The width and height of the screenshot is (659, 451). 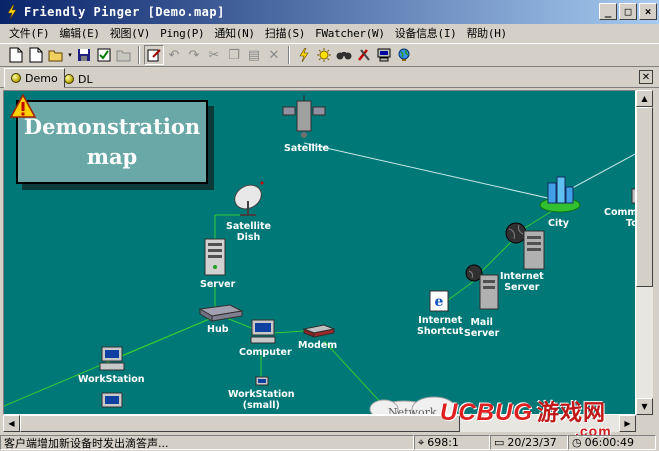 I want to click on tab-status-icon, so click(x=69, y=79).